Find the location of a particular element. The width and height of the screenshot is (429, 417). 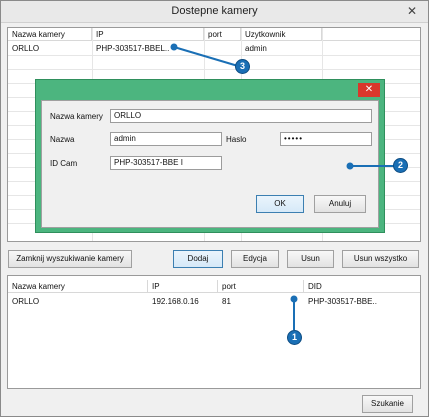

callout-marker-2: 2 is located at coordinates (400, 165).